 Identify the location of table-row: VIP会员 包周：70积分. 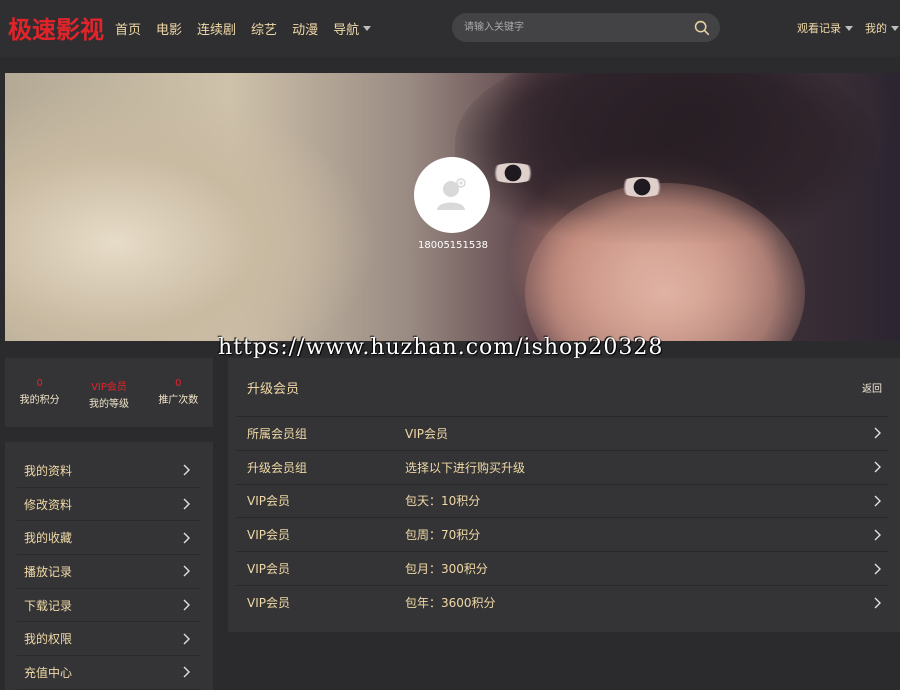
(562, 535).